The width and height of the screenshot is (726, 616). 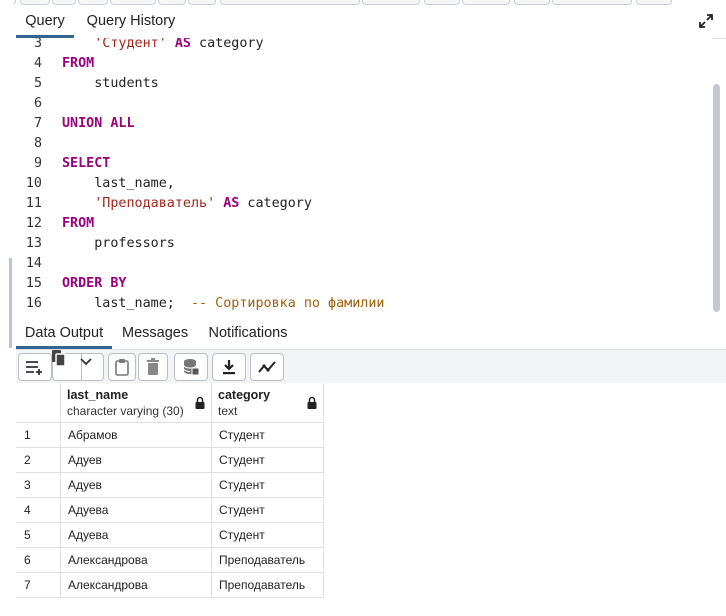 What do you see at coordinates (10, 303) in the screenshot?
I see `left-panel-splitter` at bounding box center [10, 303].